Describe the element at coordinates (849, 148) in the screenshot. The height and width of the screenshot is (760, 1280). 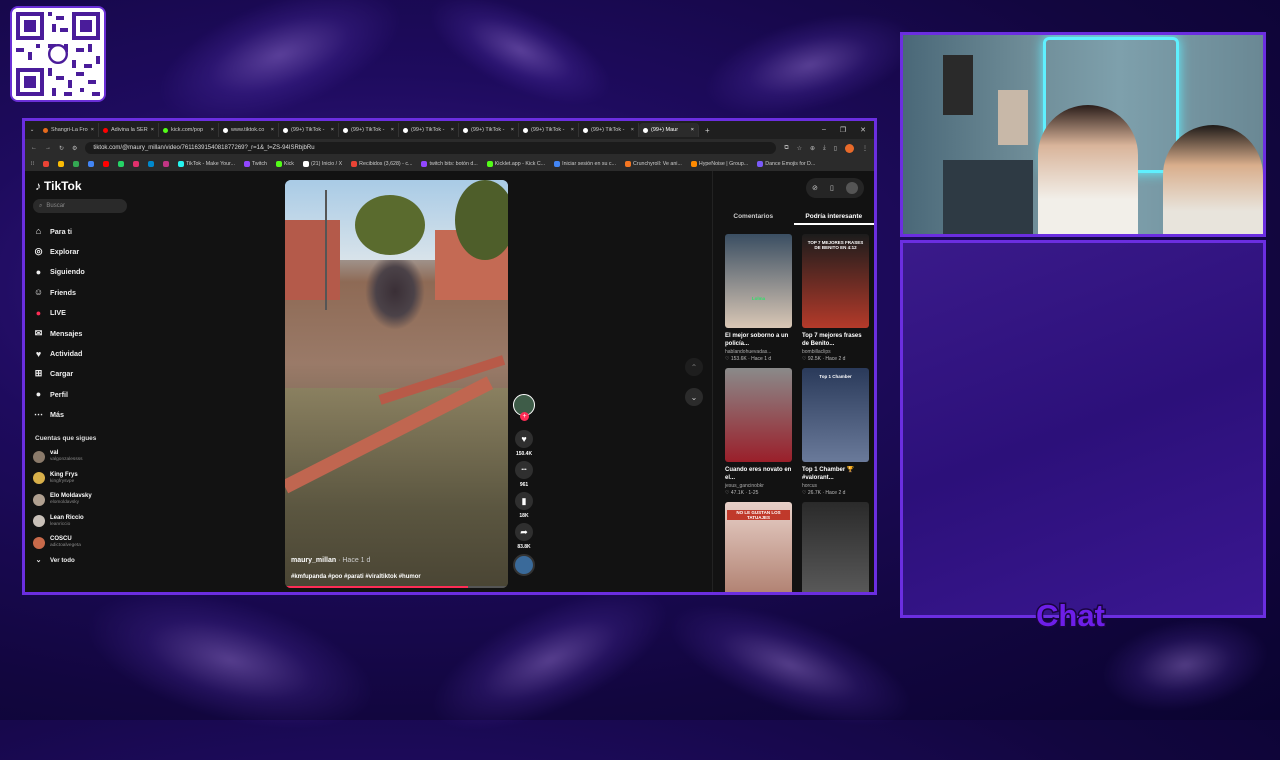
I see `profile-avatar` at that location.